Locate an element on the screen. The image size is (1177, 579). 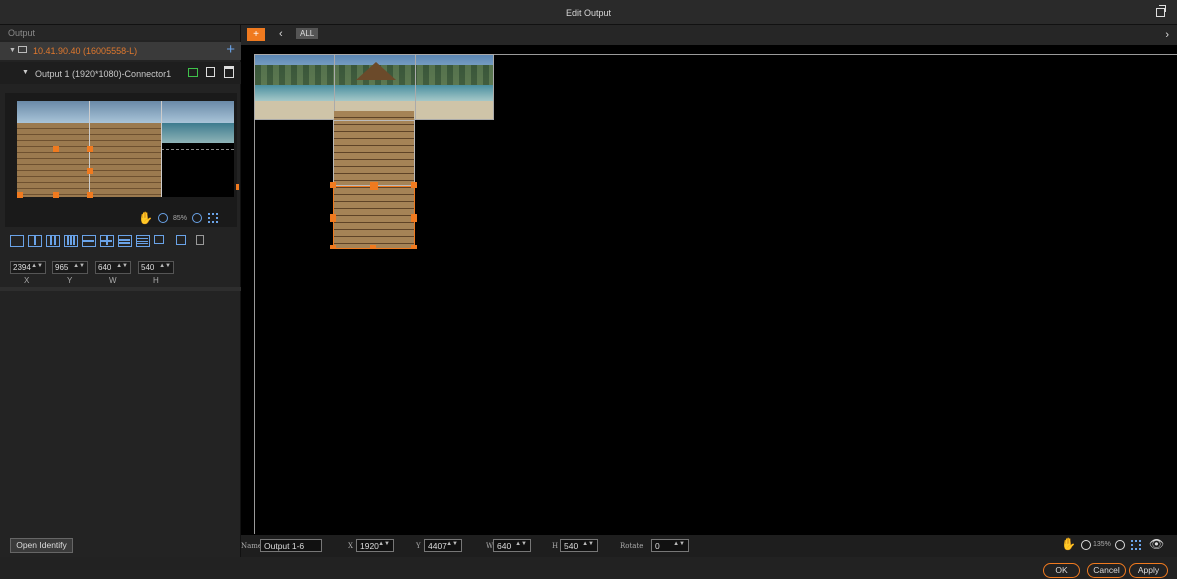
ok-button: OK is located at coordinates (1061, 570).